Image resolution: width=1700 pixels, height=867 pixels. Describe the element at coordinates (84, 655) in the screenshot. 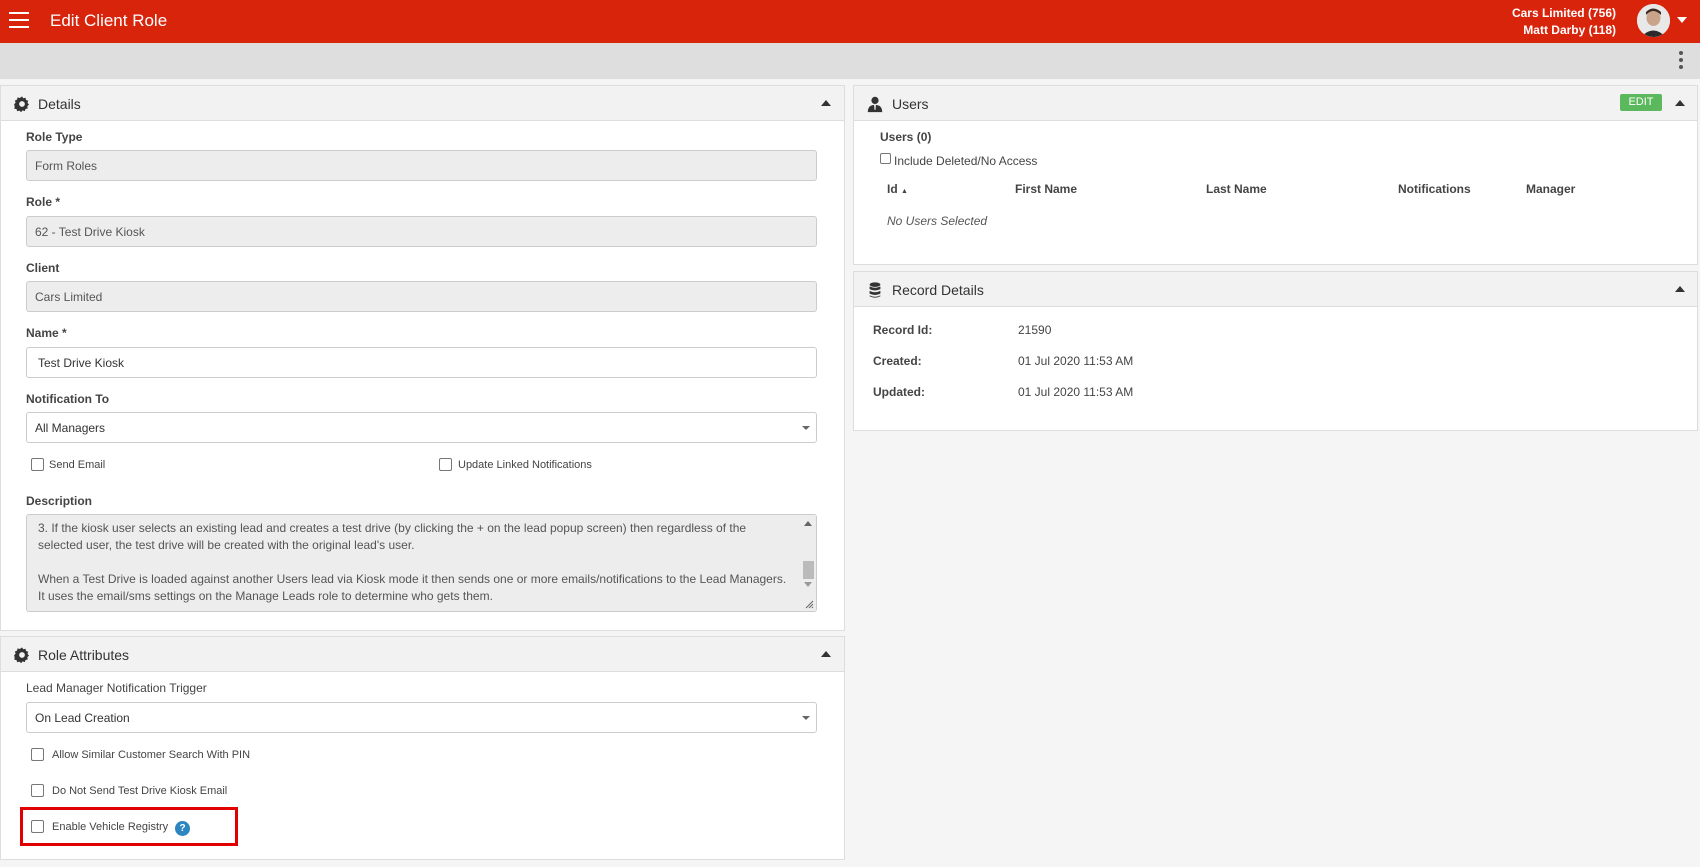

I see `role-attributes-title: Role Attributes` at that location.